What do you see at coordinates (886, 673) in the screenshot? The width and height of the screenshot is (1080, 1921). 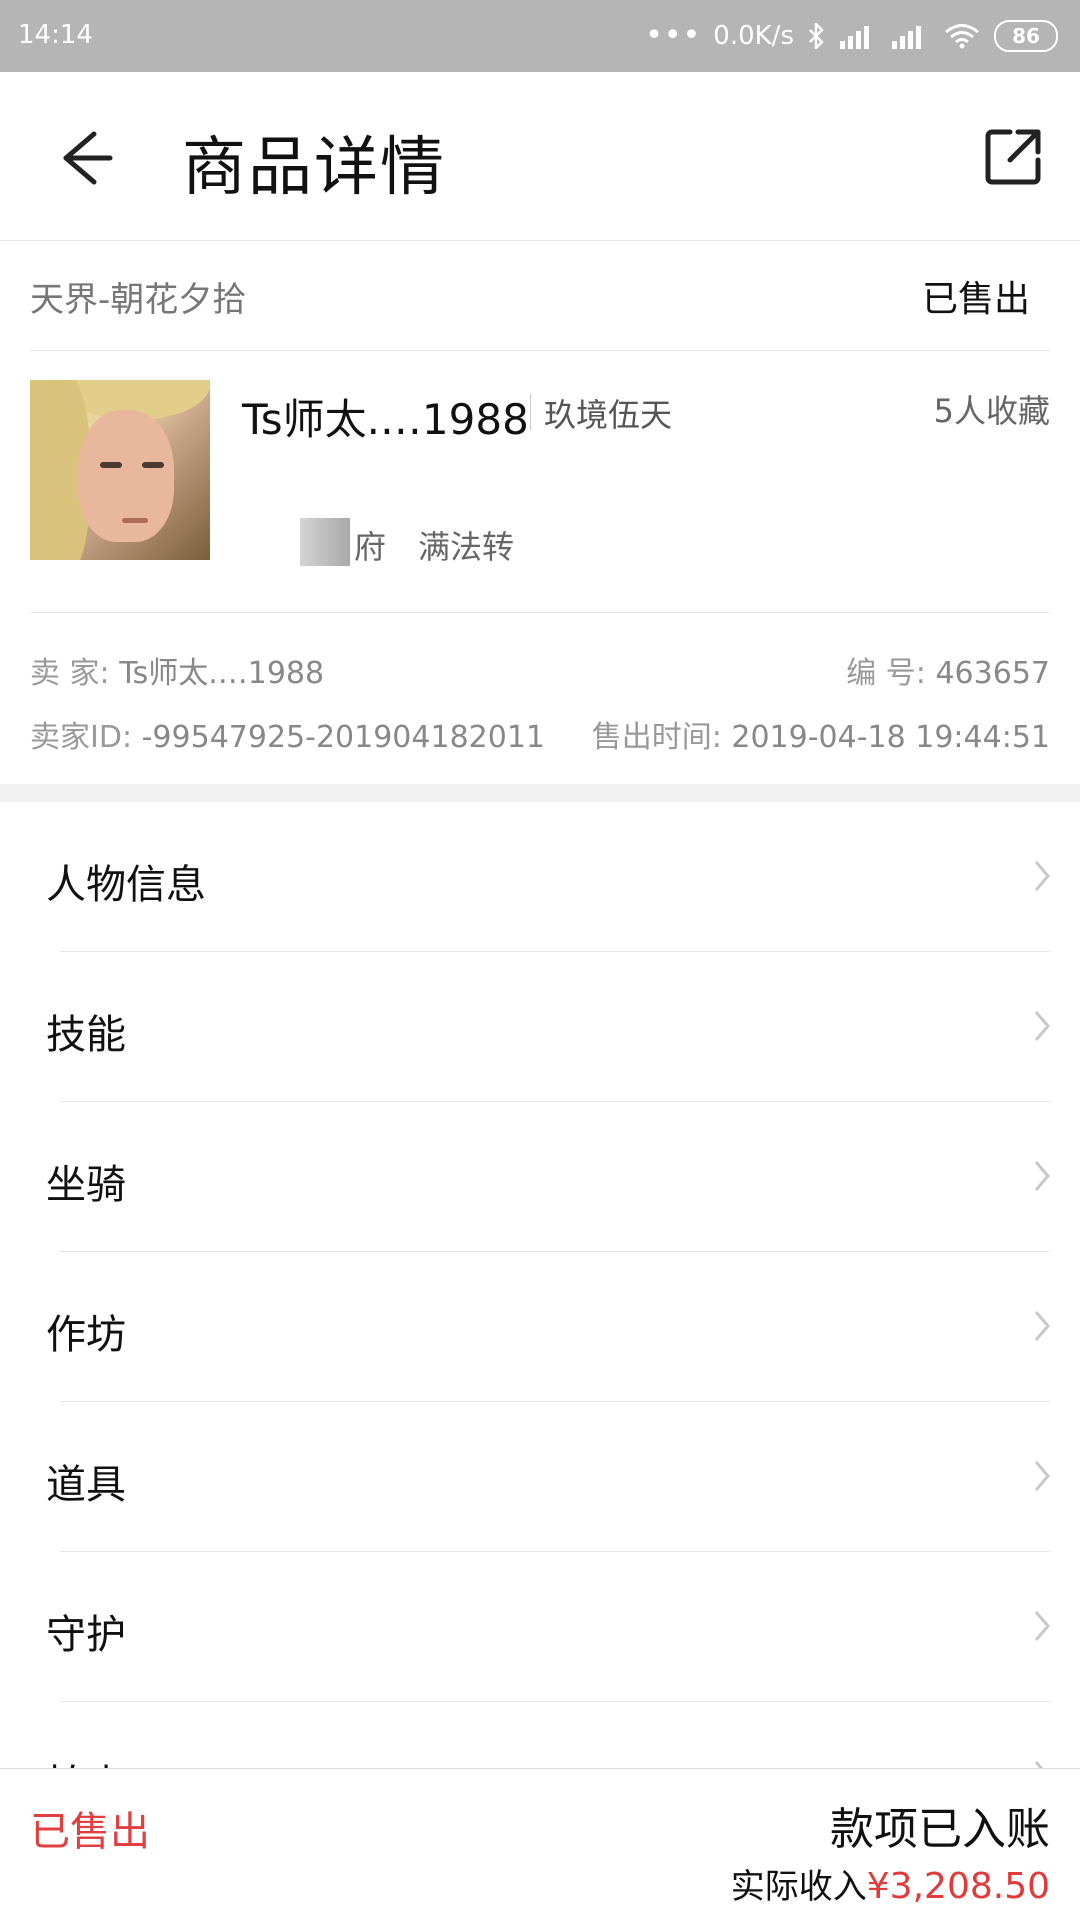 I see `number-label: 编 号:` at bounding box center [886, 673].